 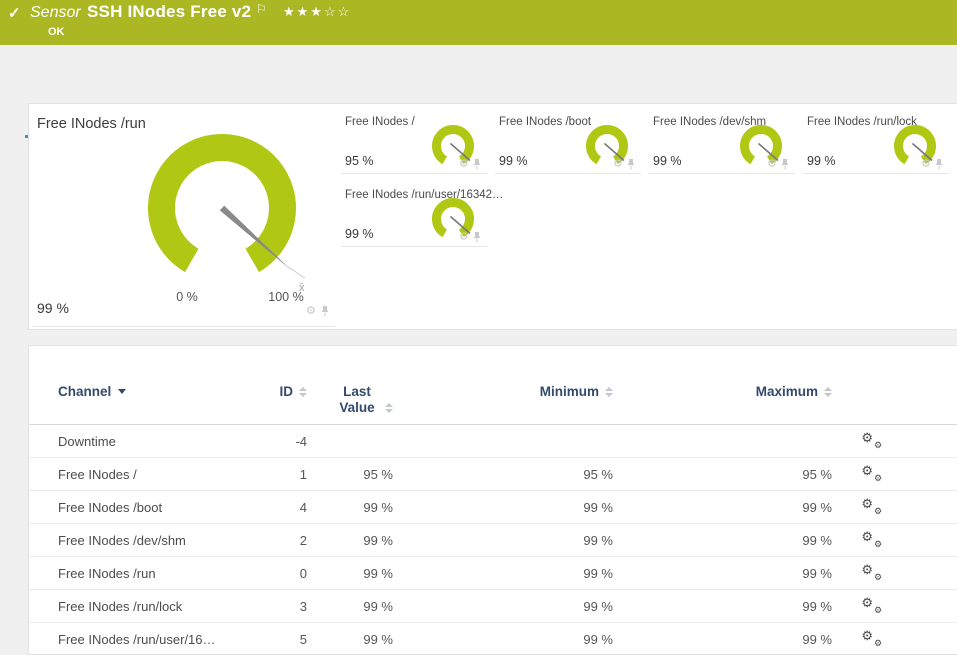 What do you see at coordinates (422, 214) in the screenshot?
I see `gauge-tile-free-inodes-run-user: Free INodes /run/user/16342… 99 % ⚙` at bounding box center [422, 214].